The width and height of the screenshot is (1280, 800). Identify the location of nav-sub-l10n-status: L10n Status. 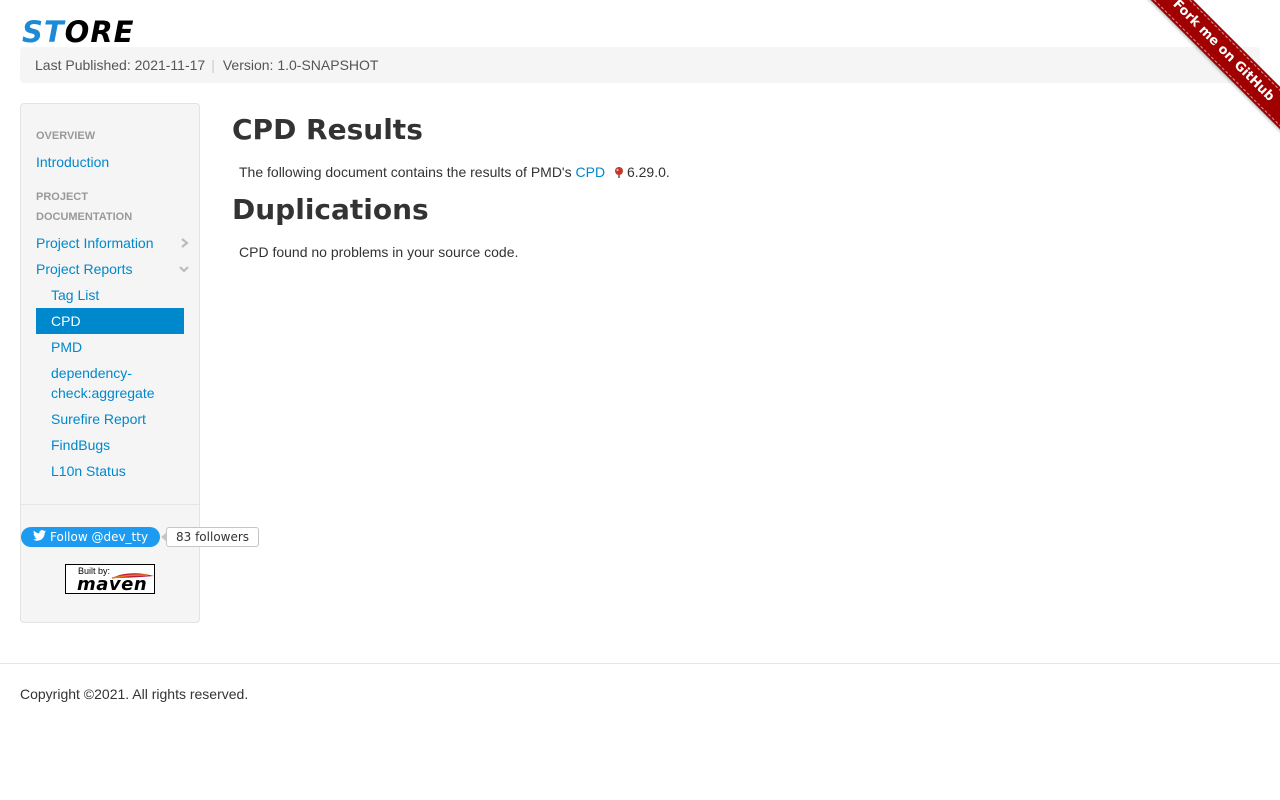
(110, 471).